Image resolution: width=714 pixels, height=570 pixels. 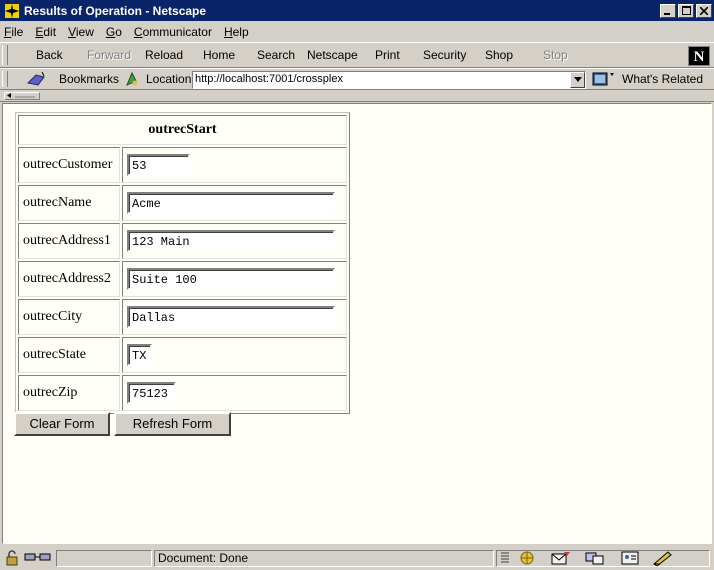 I want to click on customer-input: 53, so click(x=158, y=165).